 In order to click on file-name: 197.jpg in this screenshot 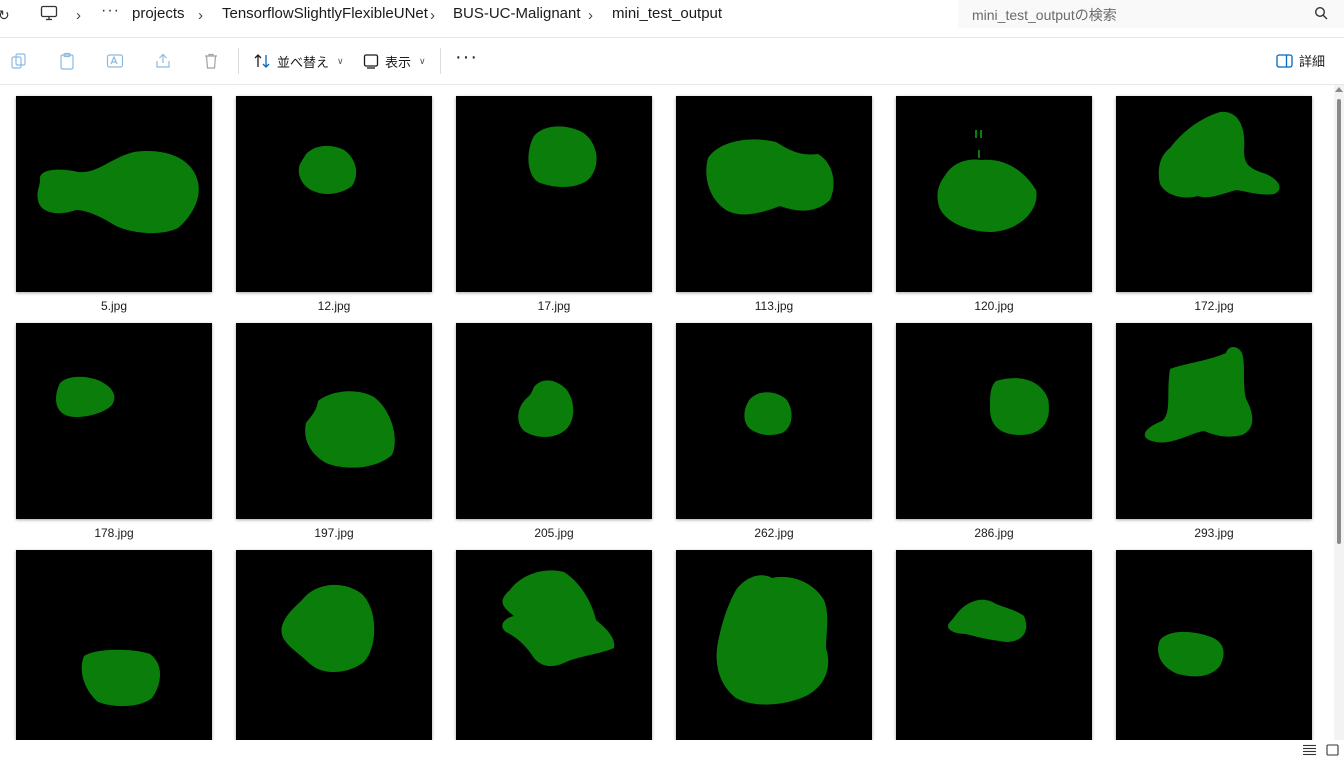, I will do `click(334, 533)`.